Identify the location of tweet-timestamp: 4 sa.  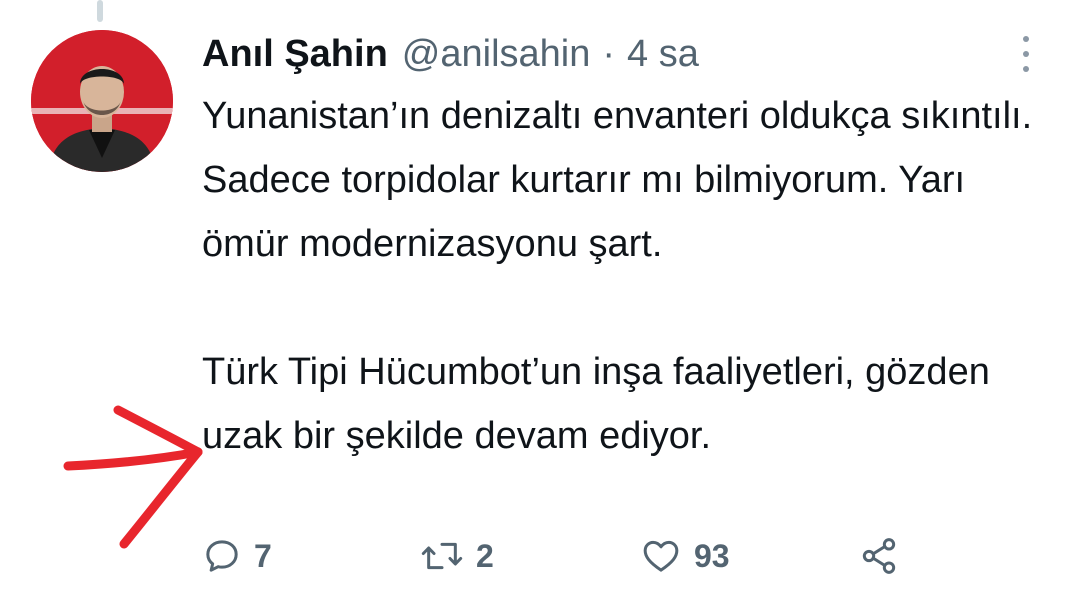
(663, 54).